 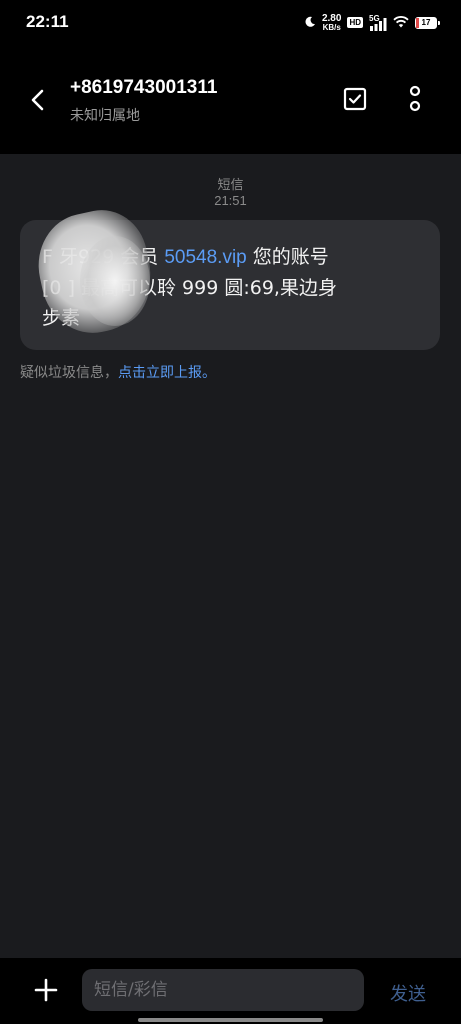 What do you see at coordinates (230, 102) in the screenshot?
I see `conversation-header: +8619743001311 未知归属地` at bounding box center [230, 102].